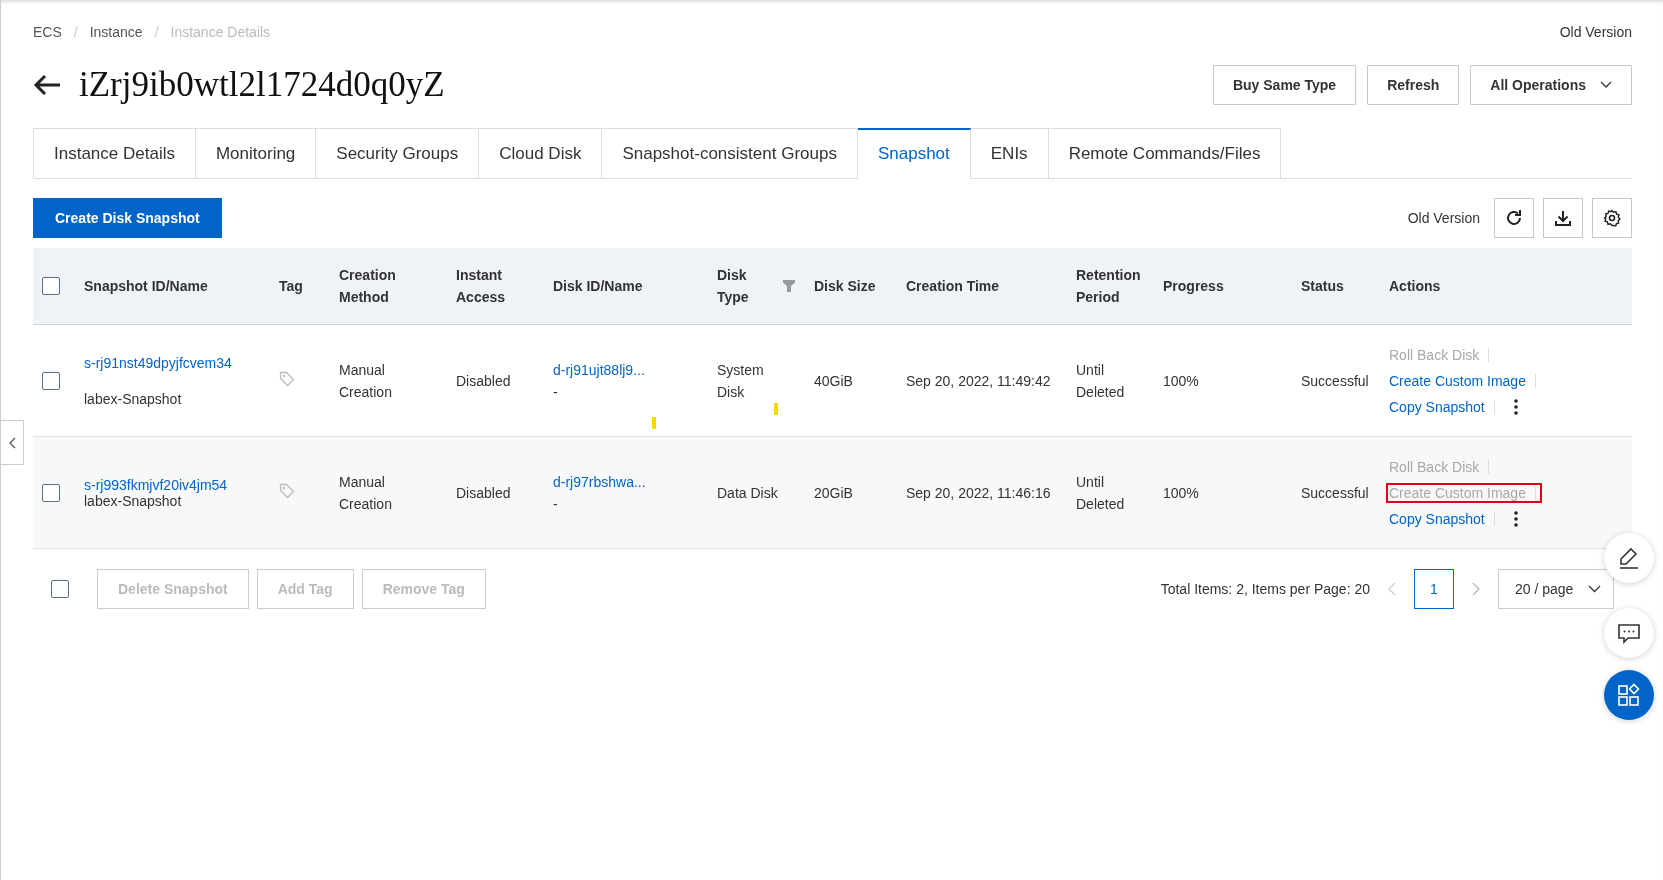 This screenshot has width=1663, height=880. What do you see at coordinates (256, 153) in the screenshot?
I see `tab: Monitoring` at bounding box center [256, 153].